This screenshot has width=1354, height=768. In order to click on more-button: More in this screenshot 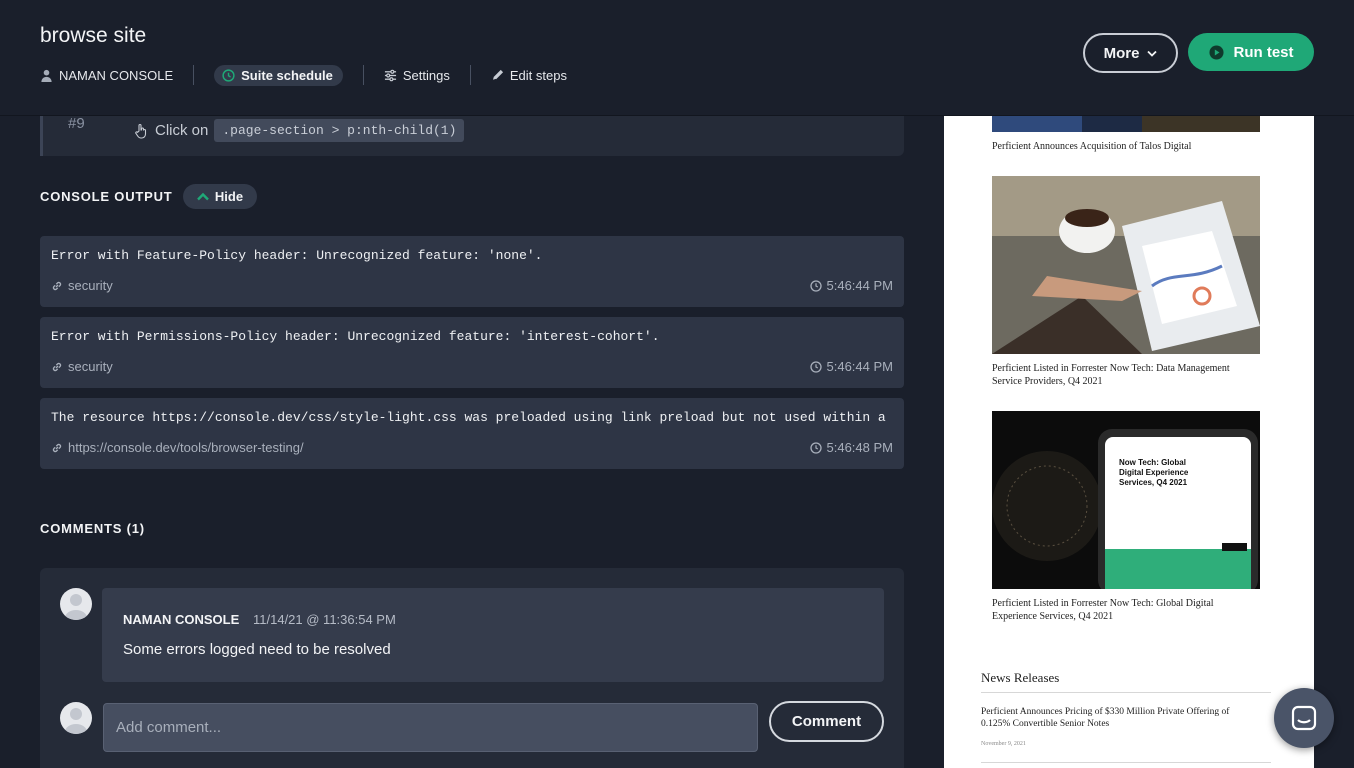, I will do `click(1130, 53)`.